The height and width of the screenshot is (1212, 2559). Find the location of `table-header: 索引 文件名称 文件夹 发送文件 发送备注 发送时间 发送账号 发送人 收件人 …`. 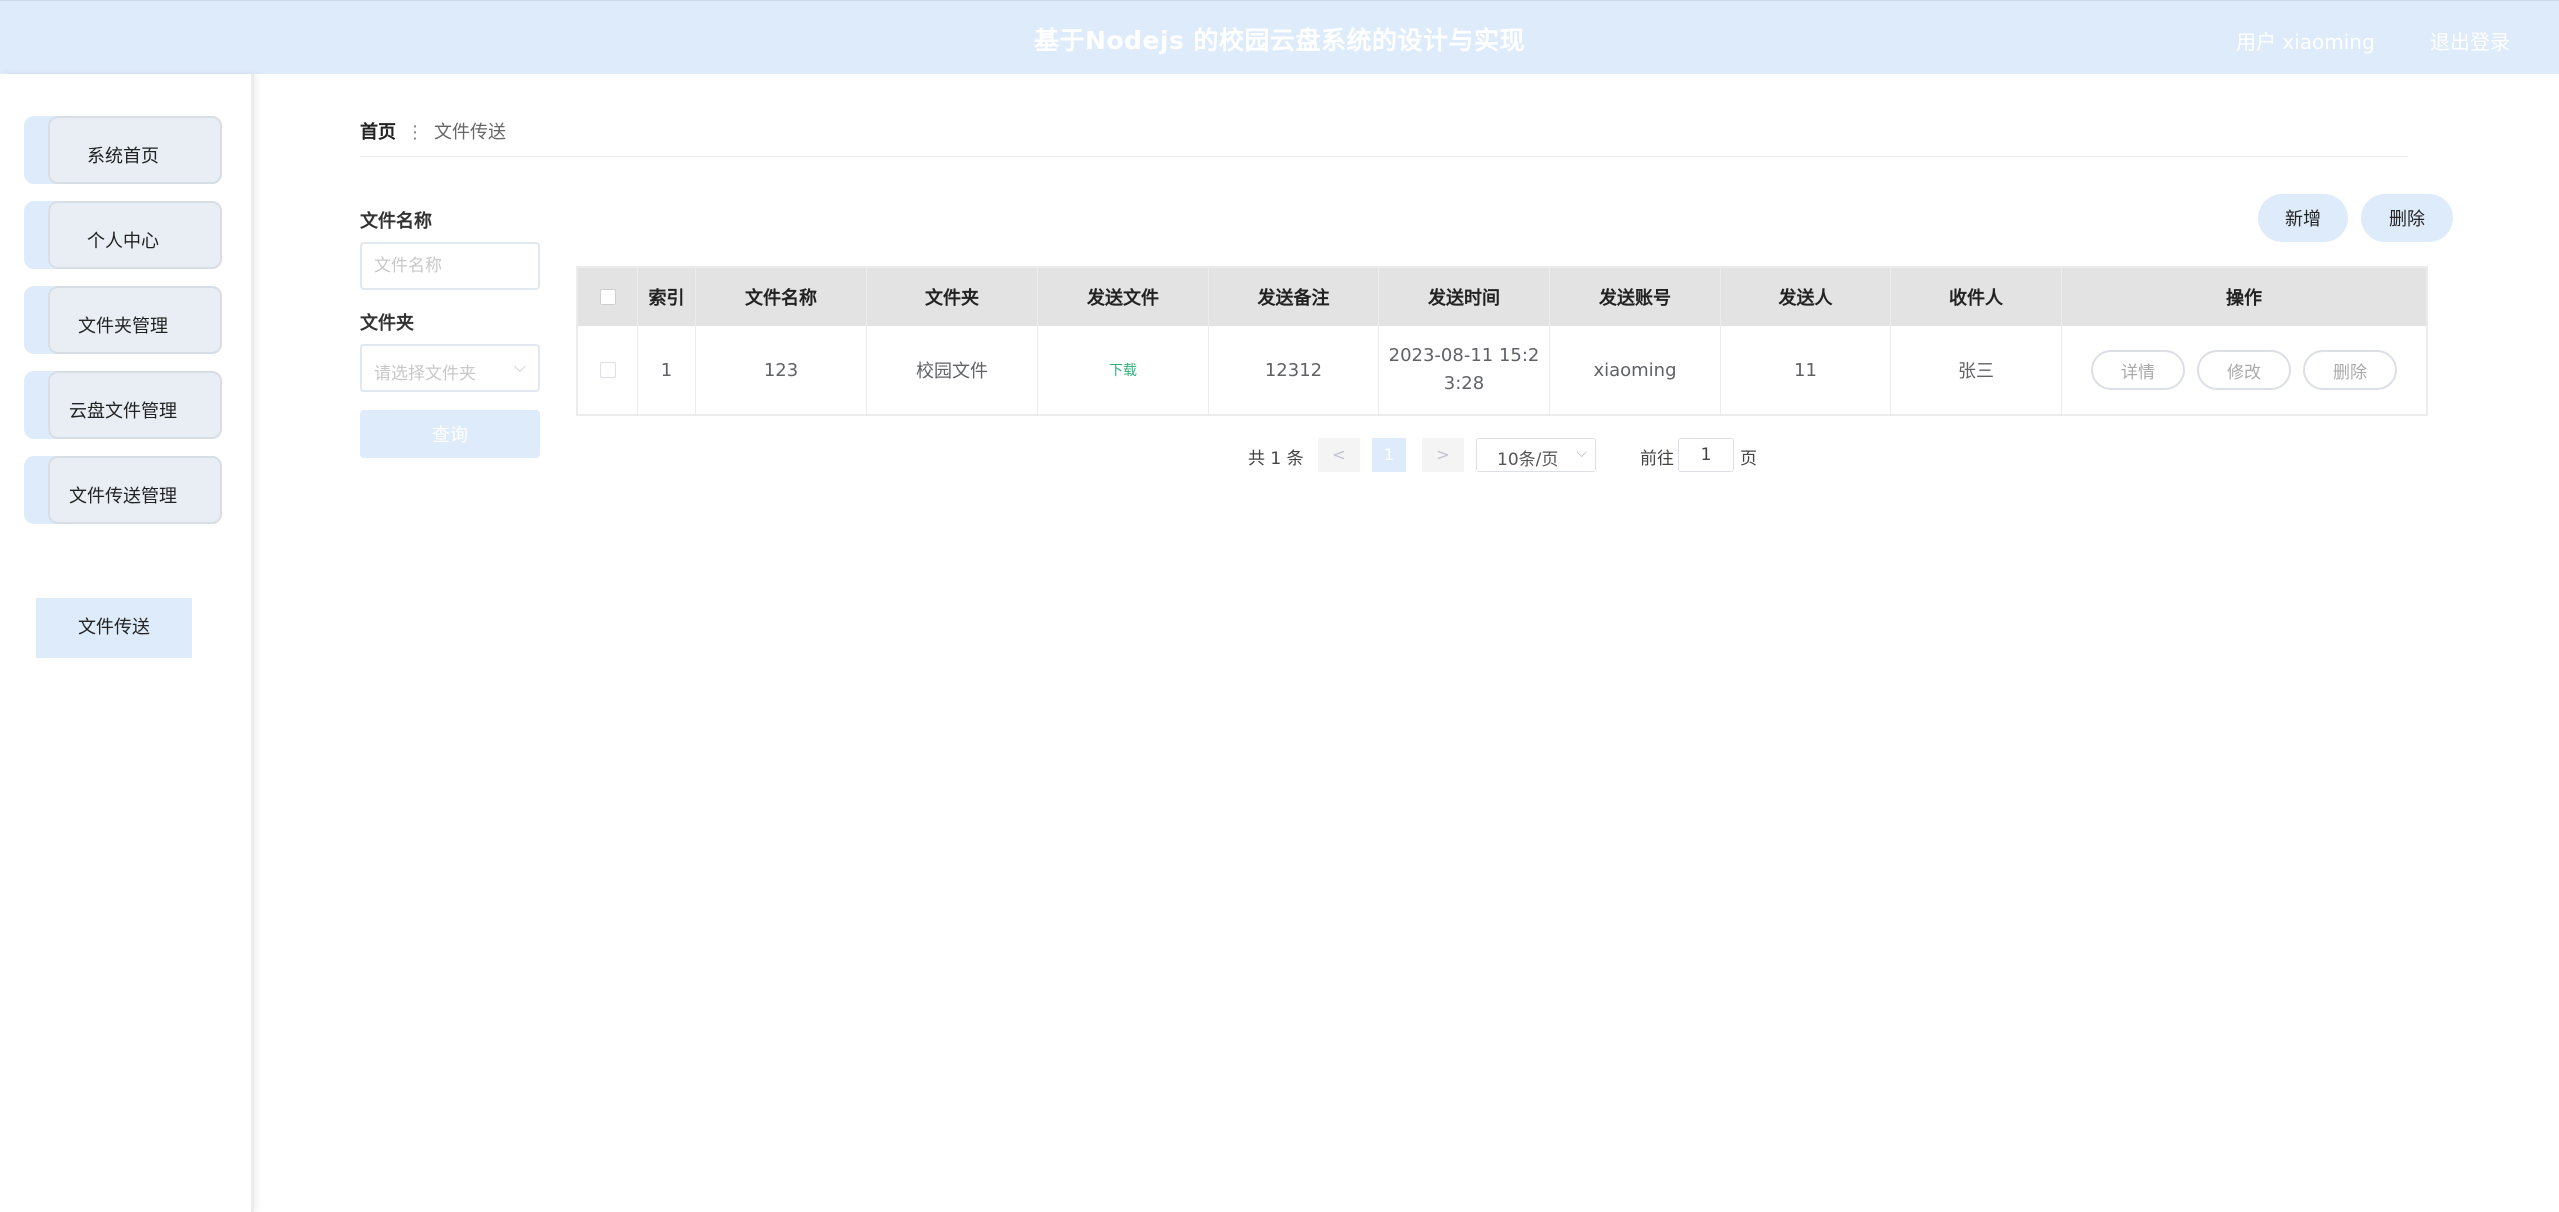

table-header: 索引 文件名称 文件夹 发送文件 发送备注 发送时间 发送账号 发送人 收件人 … is located at coordinates (1502, 297).